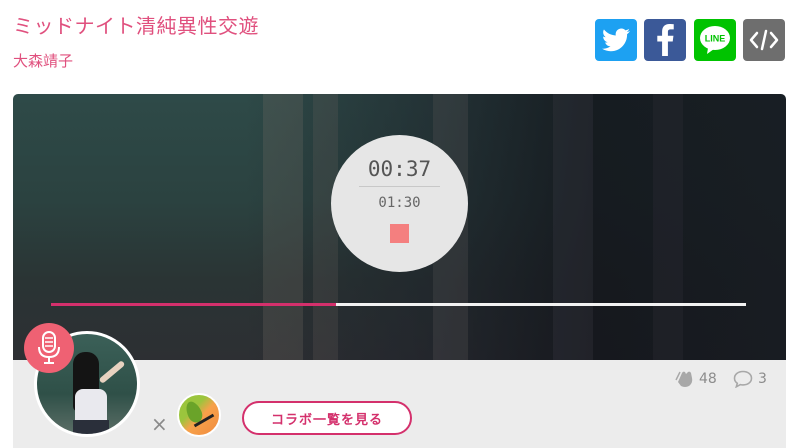 The image size is (799, 448). What do you see at coordinates (695, 379) in the screenshot?
I see `applause-stat: 48` at bounding box center [695, 379].